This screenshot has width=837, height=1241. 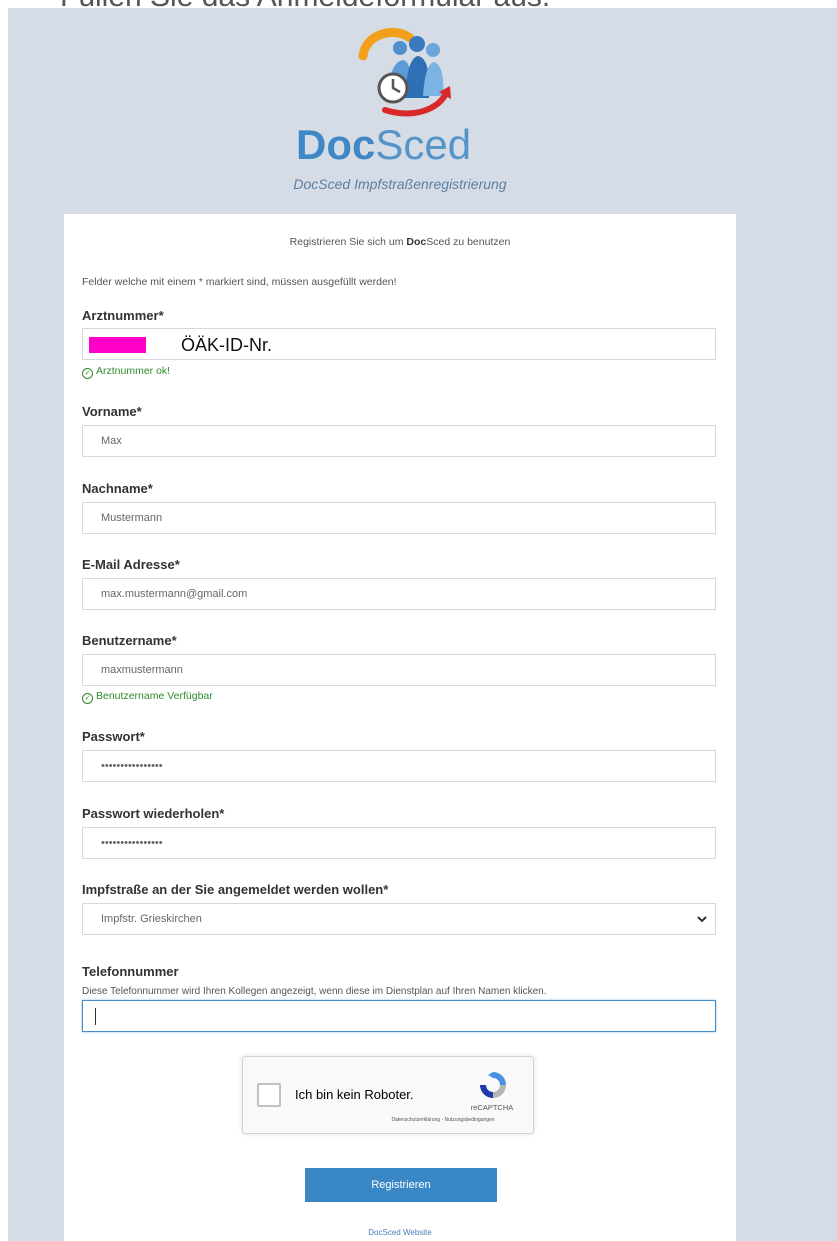 What do you see at coordinates (151, 919) in the screenshot?
I see `impfstrasse-selected-value: Impfstr. Grieskirchen` at bounding box center [151, 919].